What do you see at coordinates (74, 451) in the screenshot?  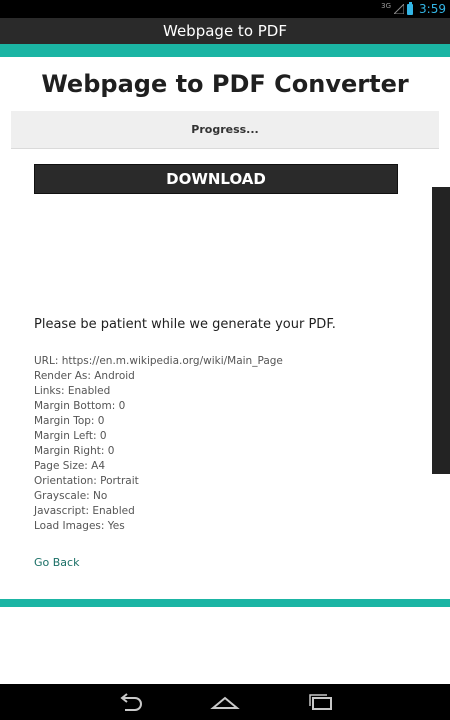 I see `detail-margin-right: Margin Right: 0` at bounding box center [74, 451].